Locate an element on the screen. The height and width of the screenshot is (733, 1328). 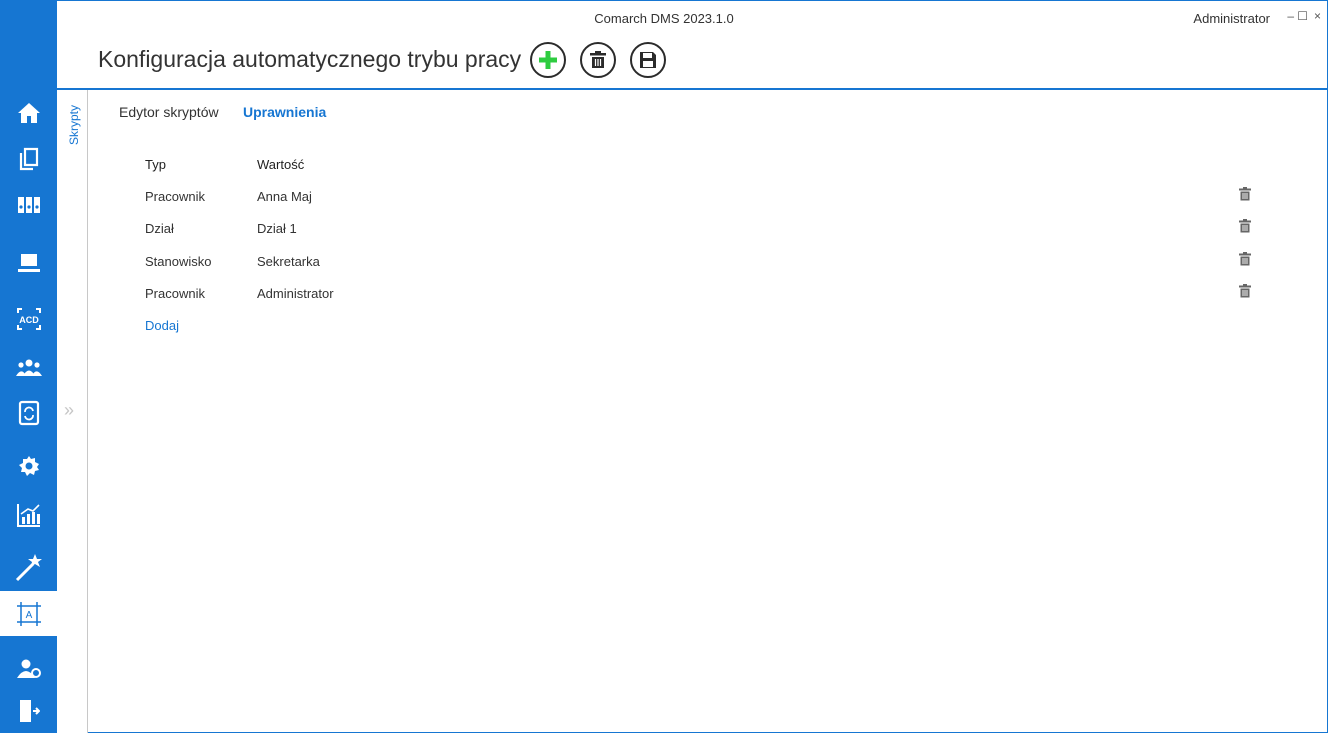
workstation-icon is located at coordinates (28, 262).